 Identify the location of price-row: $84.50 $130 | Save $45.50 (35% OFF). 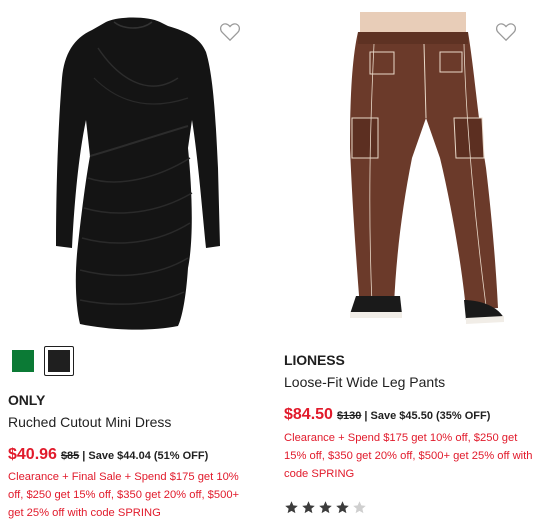
(387, 415).